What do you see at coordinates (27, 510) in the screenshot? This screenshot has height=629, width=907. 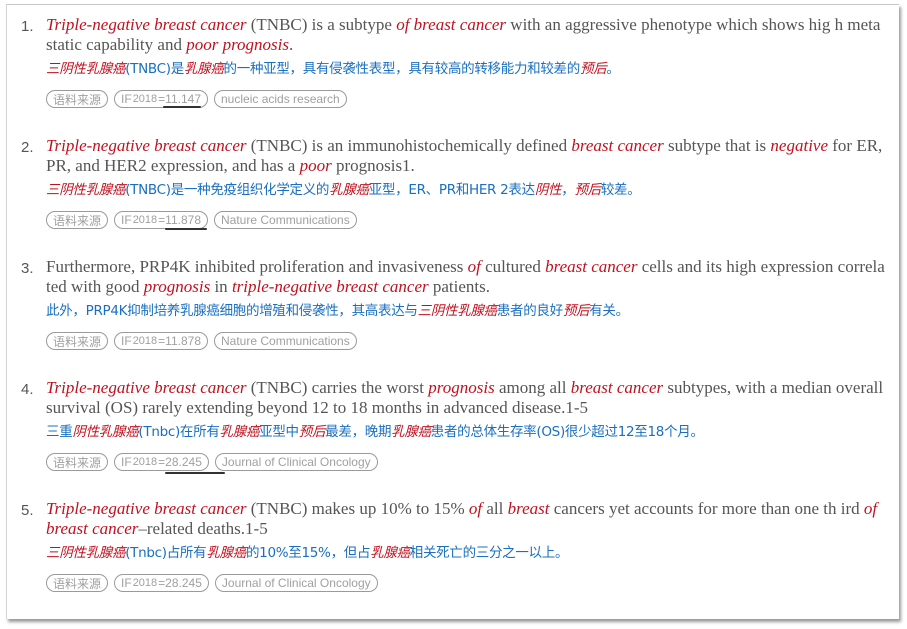 I see `item-number: 5.` at bounding box center [27, 510].